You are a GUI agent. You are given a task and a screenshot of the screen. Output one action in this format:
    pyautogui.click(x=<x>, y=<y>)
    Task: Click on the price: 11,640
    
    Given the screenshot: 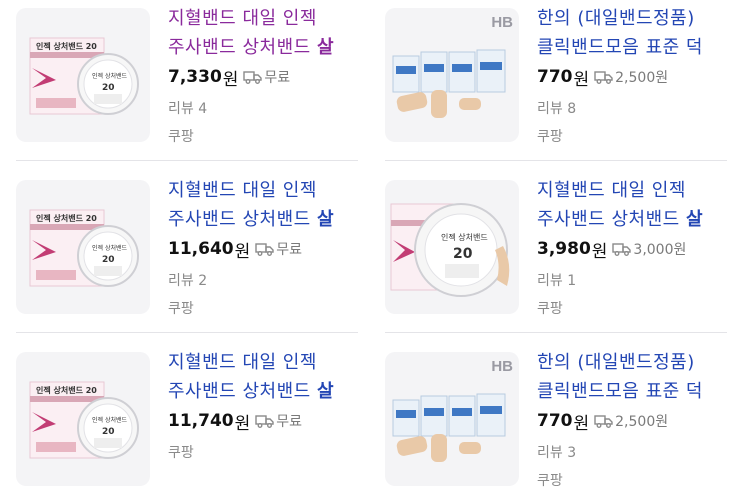 What is the action you would take?
    pyautogui.click(x=201, y=249)
    